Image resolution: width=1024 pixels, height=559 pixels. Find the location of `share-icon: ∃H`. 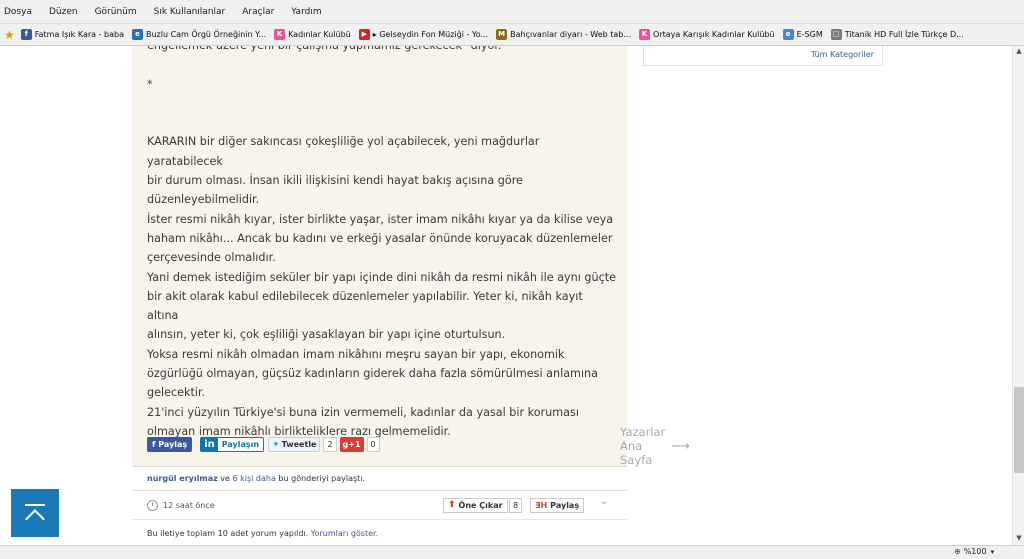

share-icon: ∃H is located at coordinates (541, 505).